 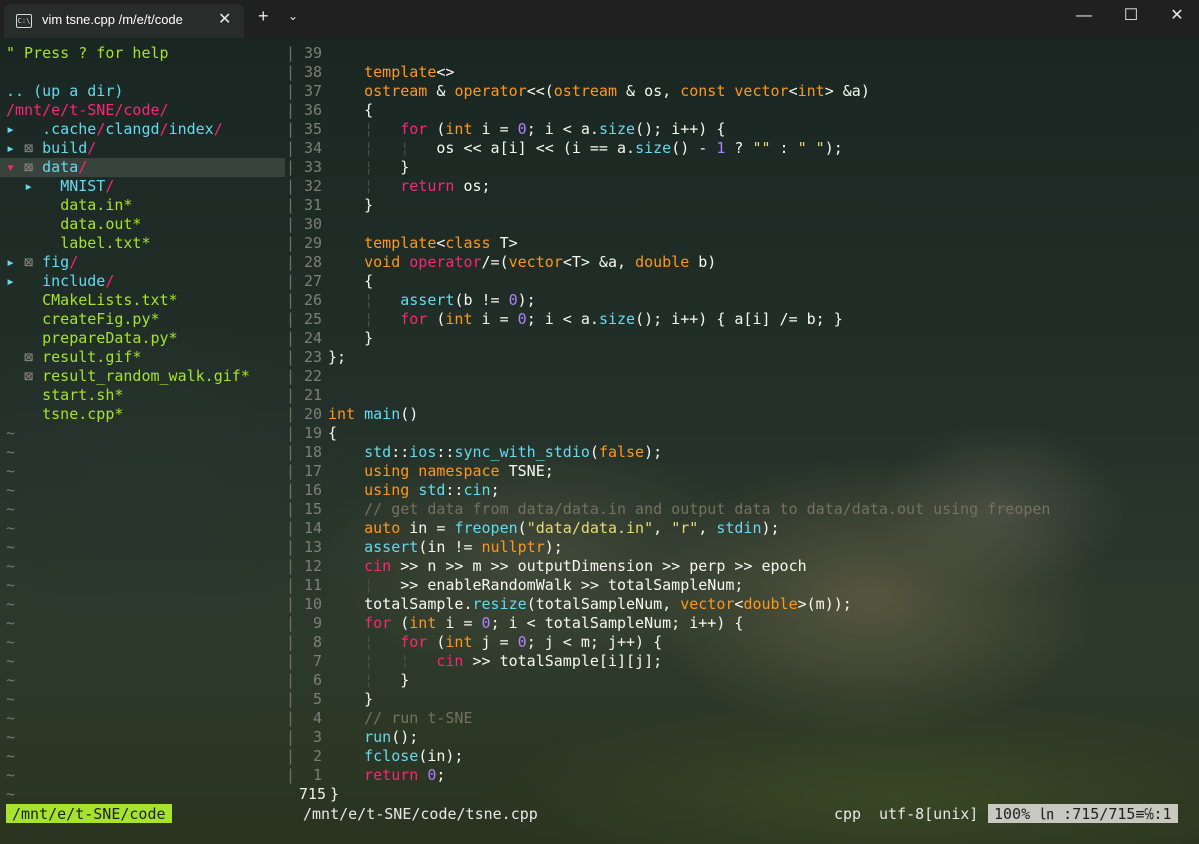 I want to click on code-text: ¦ assert(b != 0);, so click(x=450, y=300).